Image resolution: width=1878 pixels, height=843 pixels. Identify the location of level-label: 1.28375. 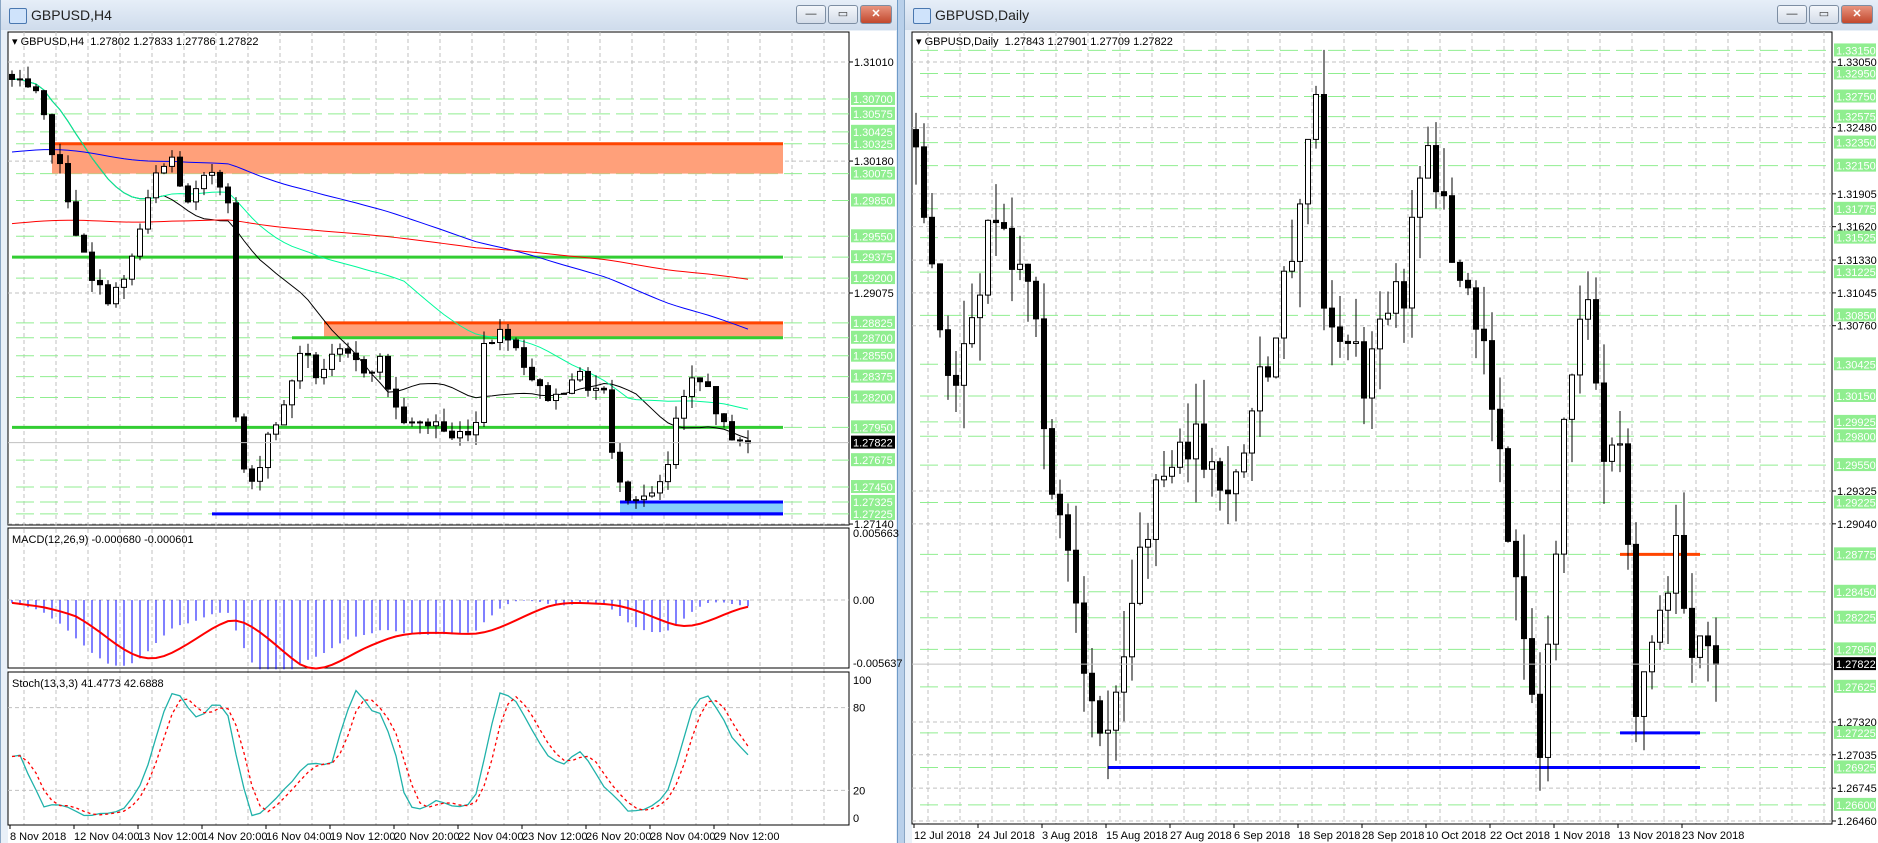
(873, 378).